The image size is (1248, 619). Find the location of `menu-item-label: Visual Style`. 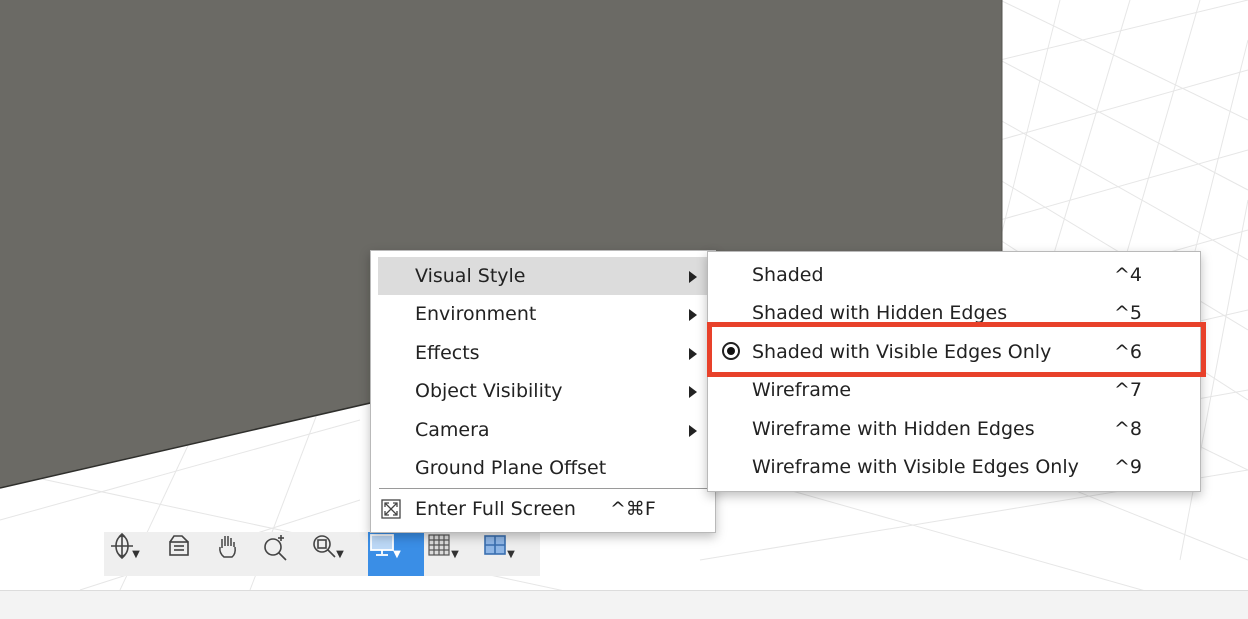

menu-item-label: Visual Style is located at coordinates (470, 276).